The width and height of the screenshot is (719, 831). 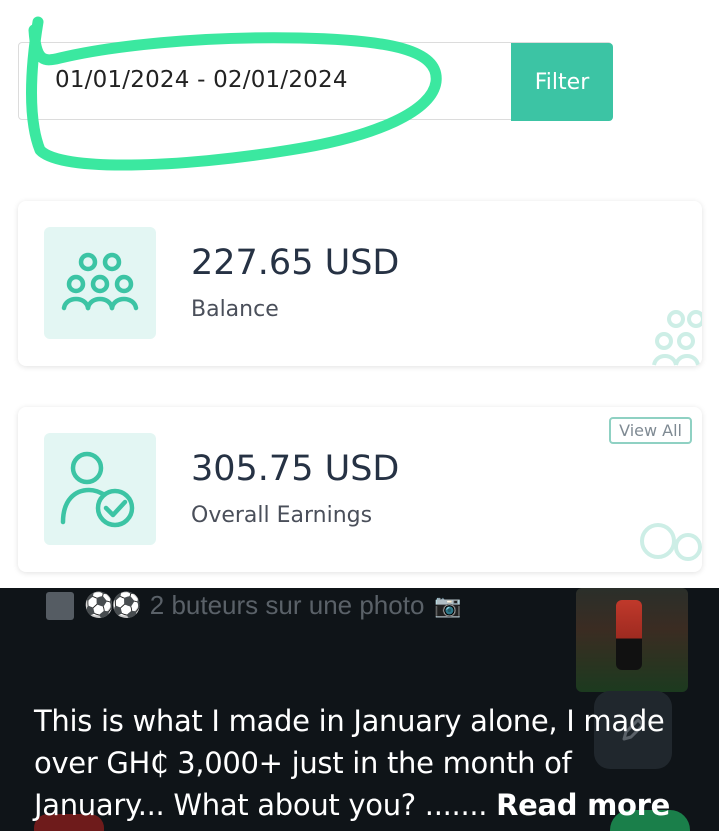 What do you see at coordinates (287, 605) in the screenshot?
I see `notification-text: 2 buteurs sur une photo` at bounding box center [287, 605].